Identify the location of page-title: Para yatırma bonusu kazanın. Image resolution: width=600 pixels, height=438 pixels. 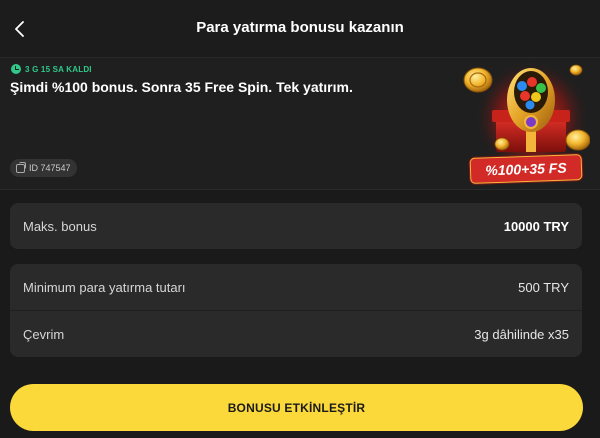
(300, 27).